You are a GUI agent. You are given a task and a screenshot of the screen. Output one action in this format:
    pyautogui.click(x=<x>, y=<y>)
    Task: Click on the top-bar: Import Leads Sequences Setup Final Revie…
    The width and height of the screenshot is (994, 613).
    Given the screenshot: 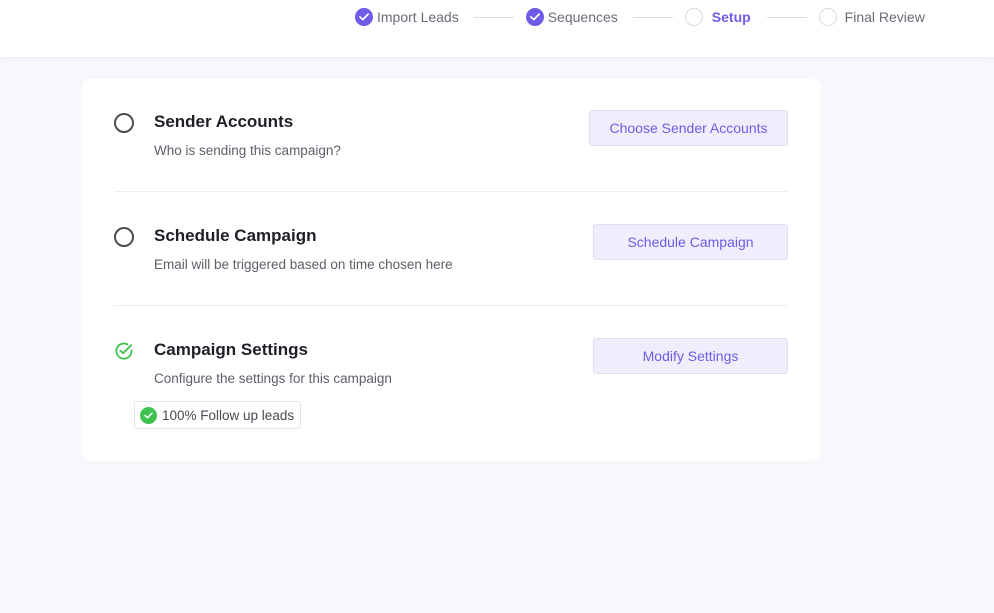 What is the action you would take?
    pyautogui.click(x=497, y=28)
    